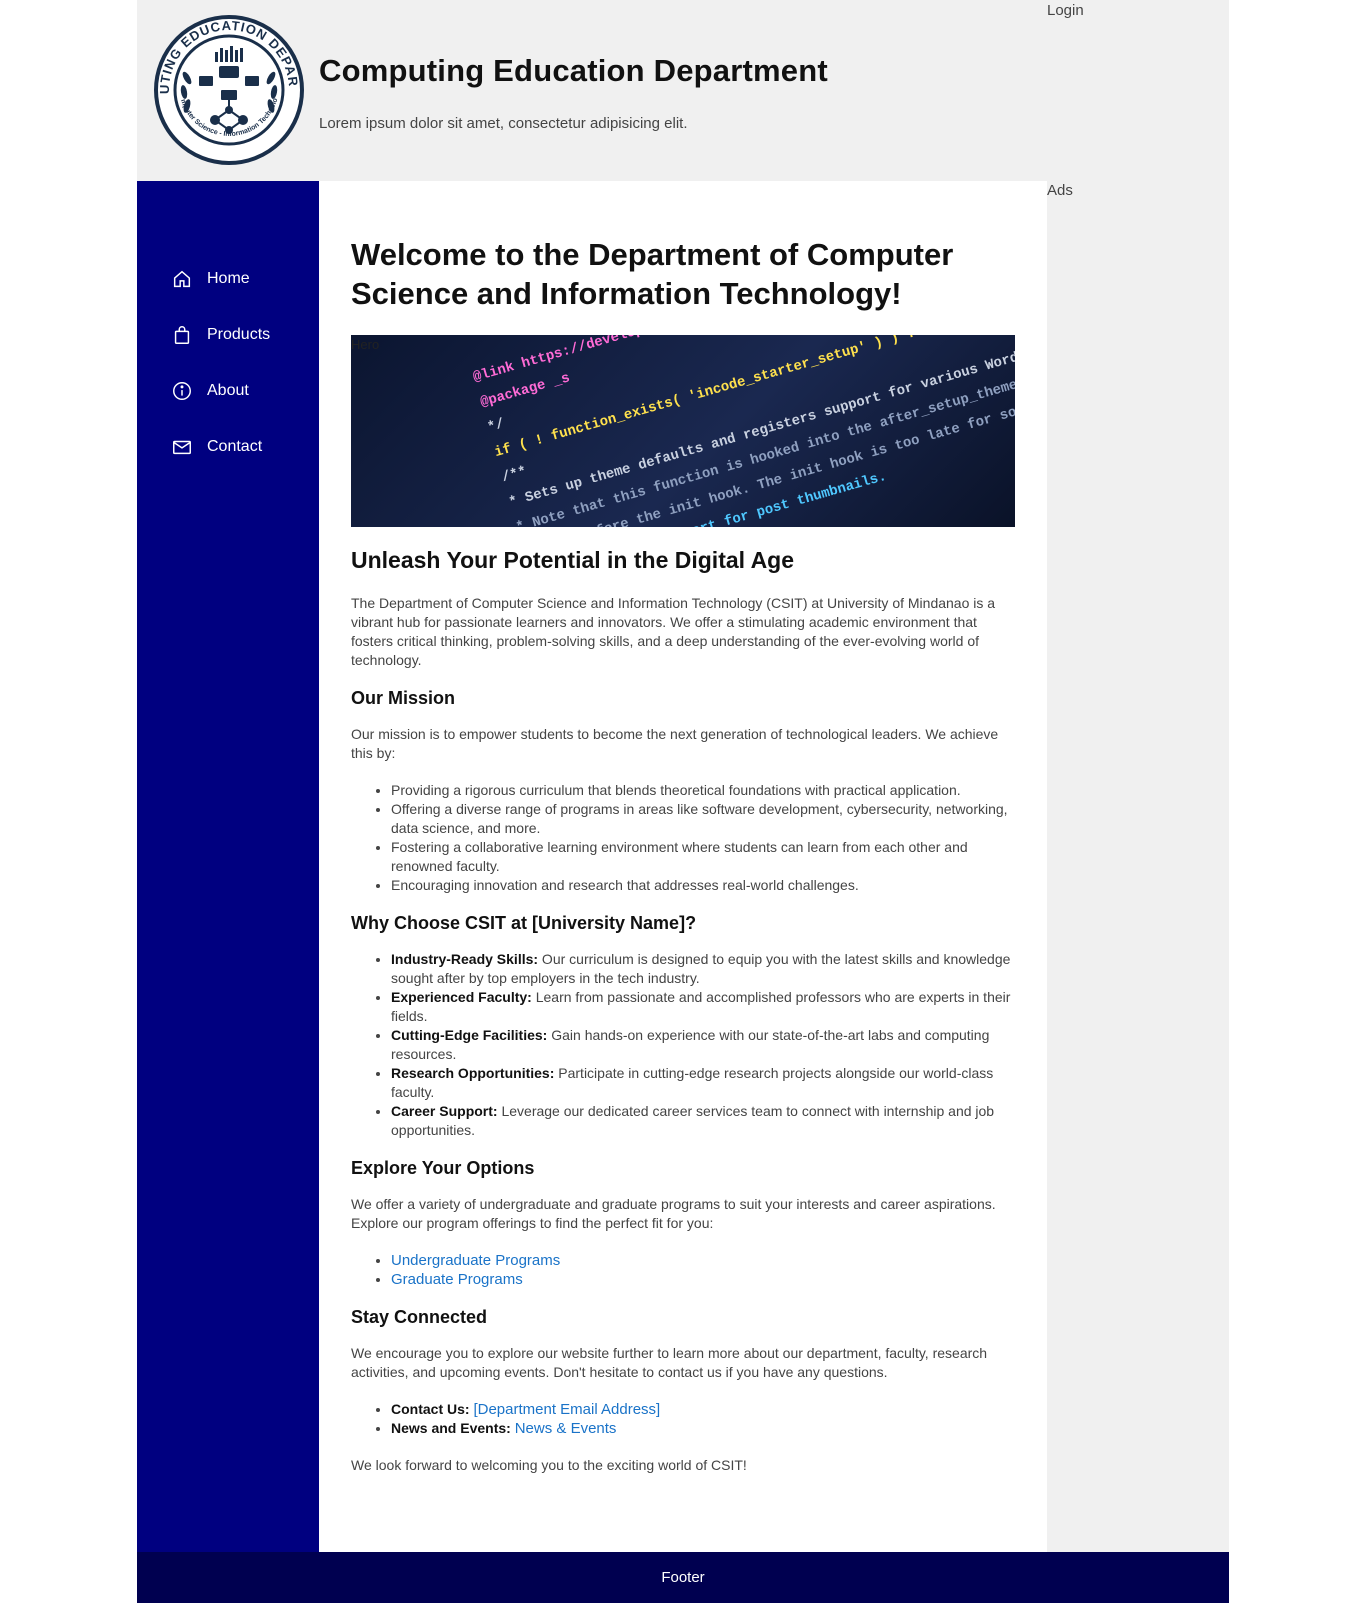 This screenshot has height=1603, width=1366. Describe the element at coordinates (461, 997) in the screenshot. I see `list-item-title: Experienced Faculty:` at that location.